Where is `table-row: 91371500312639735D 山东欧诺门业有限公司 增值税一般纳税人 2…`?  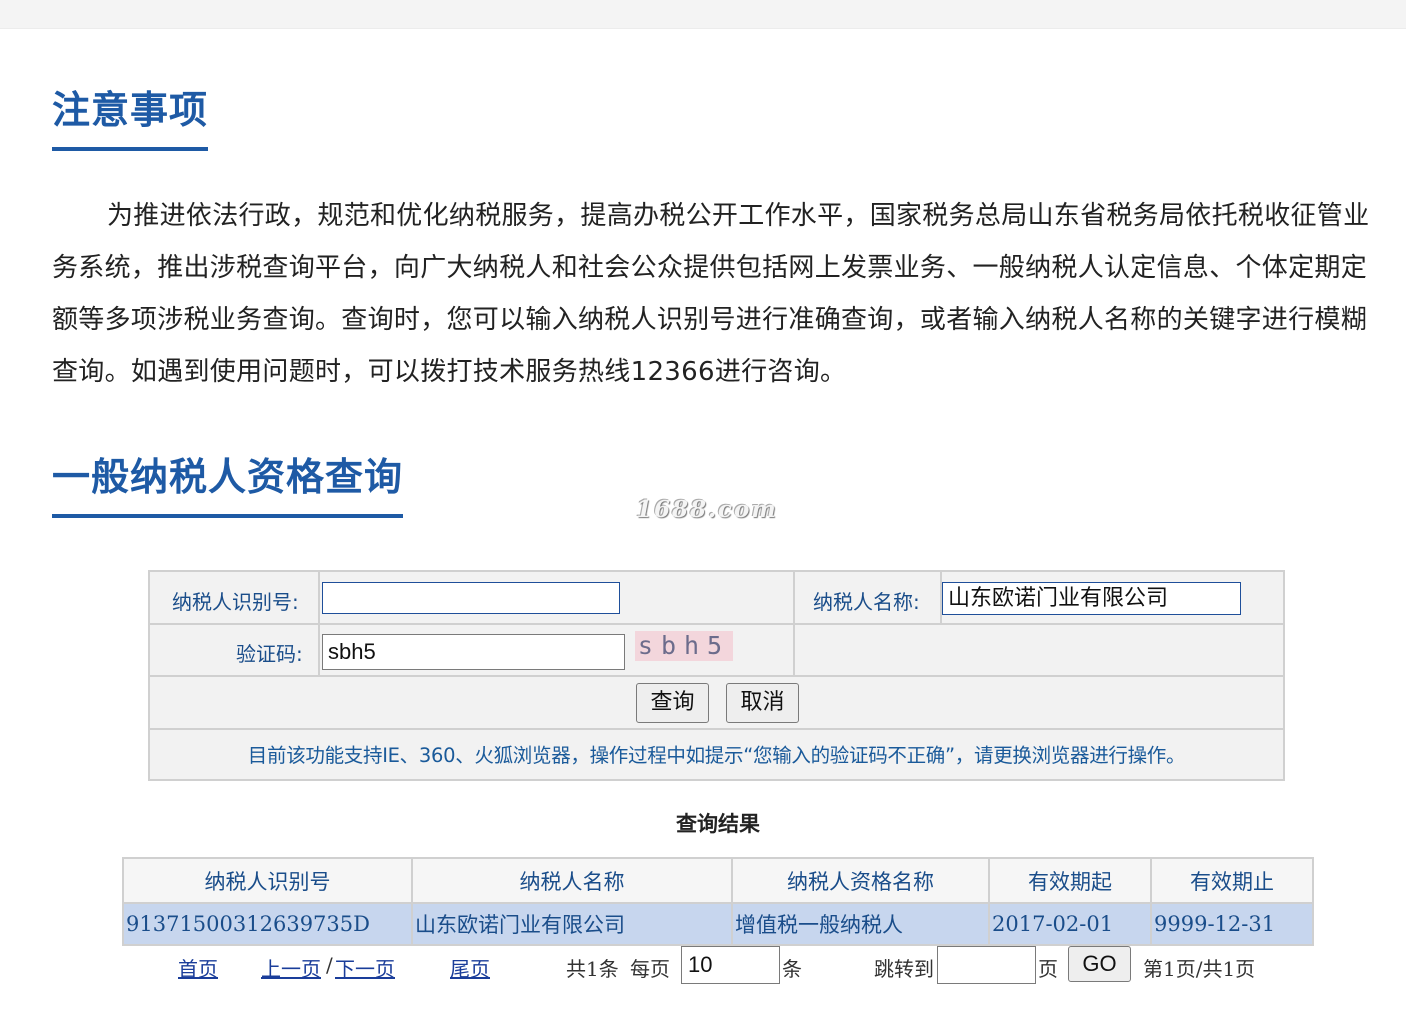
table-row: 91371500312639735D 山东欧诺门业有限公司 增值税一般纳税人 2… is located at coordinates (718, 924).